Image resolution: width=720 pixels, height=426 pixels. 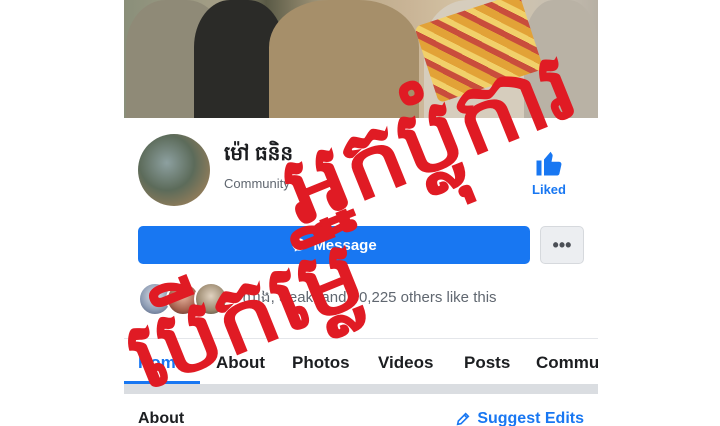 What do you see at coordinates (361, 389) in the screenshot?
I see `section-divider` at bounding box center [361, 389].